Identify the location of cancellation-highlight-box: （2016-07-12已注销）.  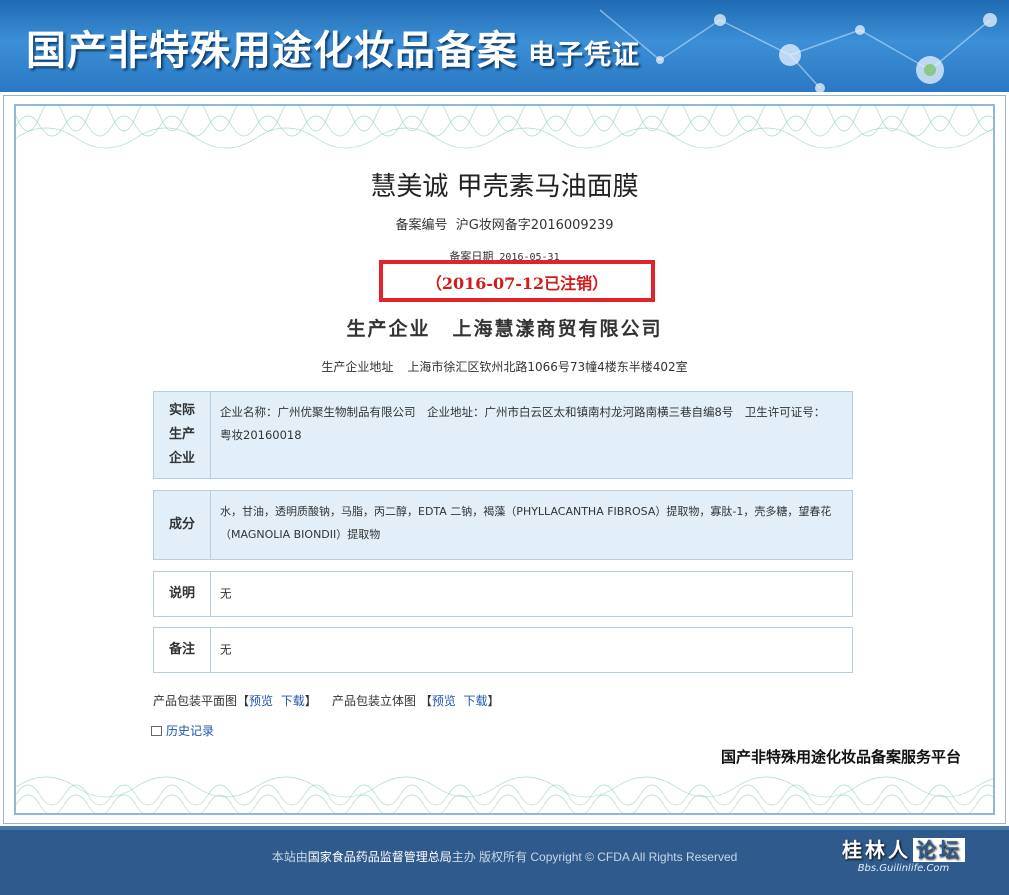
(517, 281).